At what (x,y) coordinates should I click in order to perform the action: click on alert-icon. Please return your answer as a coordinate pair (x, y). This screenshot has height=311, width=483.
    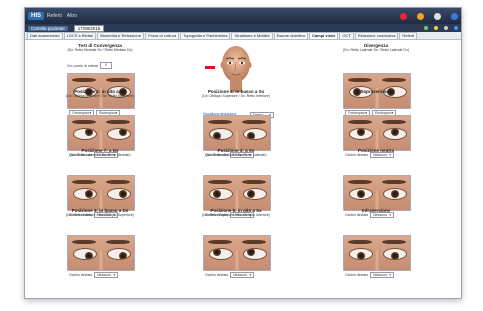
    Looking at the image, I should click on (403, 16).